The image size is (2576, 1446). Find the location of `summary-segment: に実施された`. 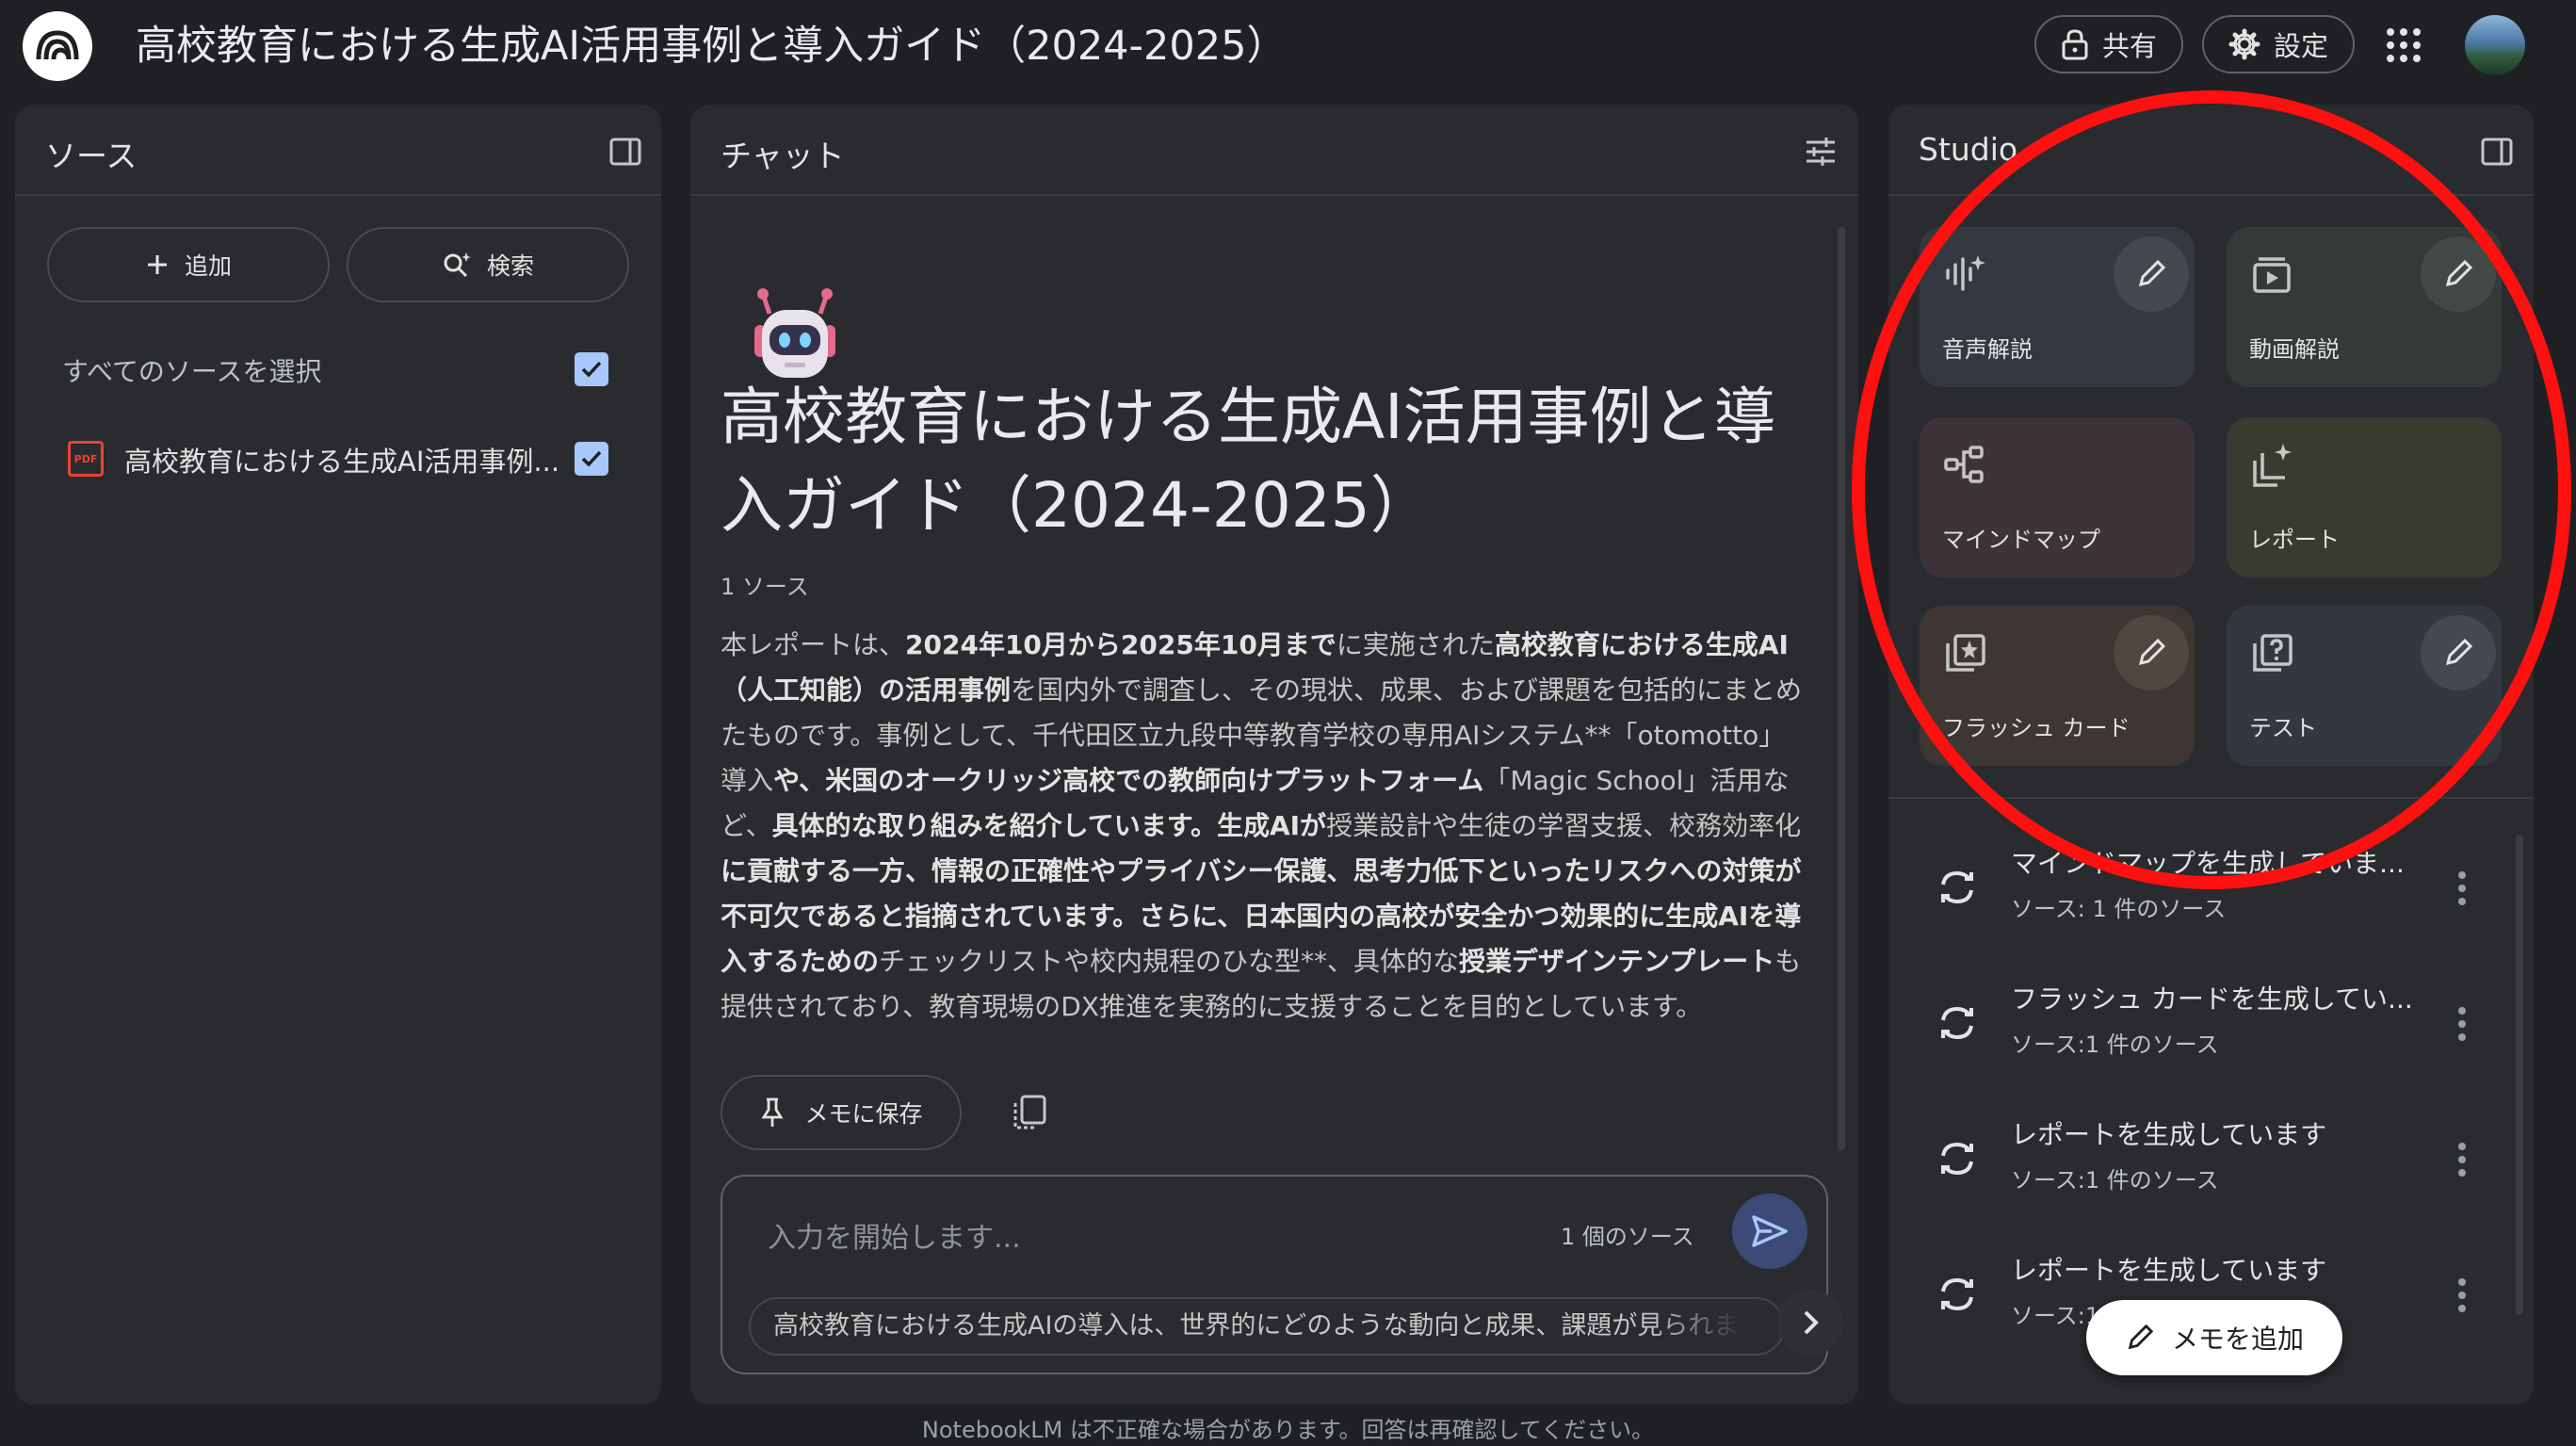

summary-segment: に実施された is located at coordinates (1415, 644).